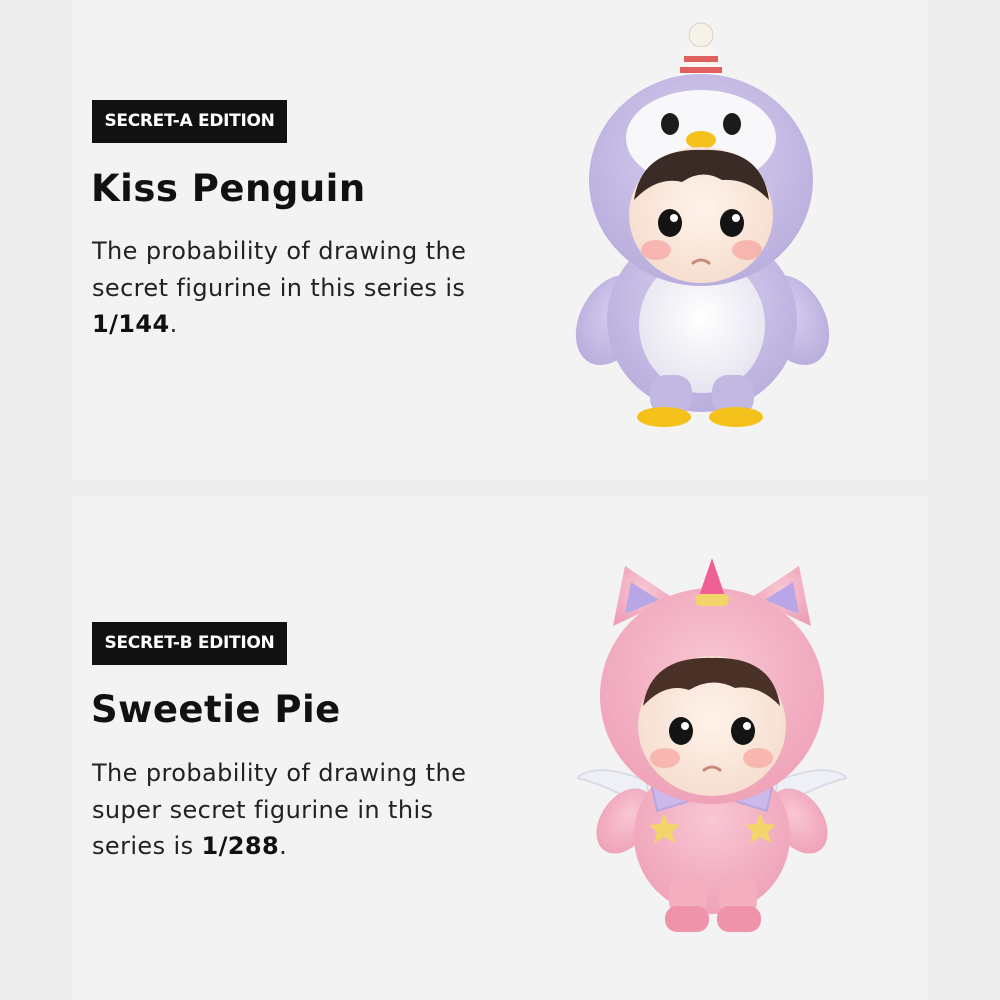  What do you see at coordinates (189, 643) in the screenshot?
I see `edition-badge: SECRET-B EDITION` at bounding box center [189, 643].